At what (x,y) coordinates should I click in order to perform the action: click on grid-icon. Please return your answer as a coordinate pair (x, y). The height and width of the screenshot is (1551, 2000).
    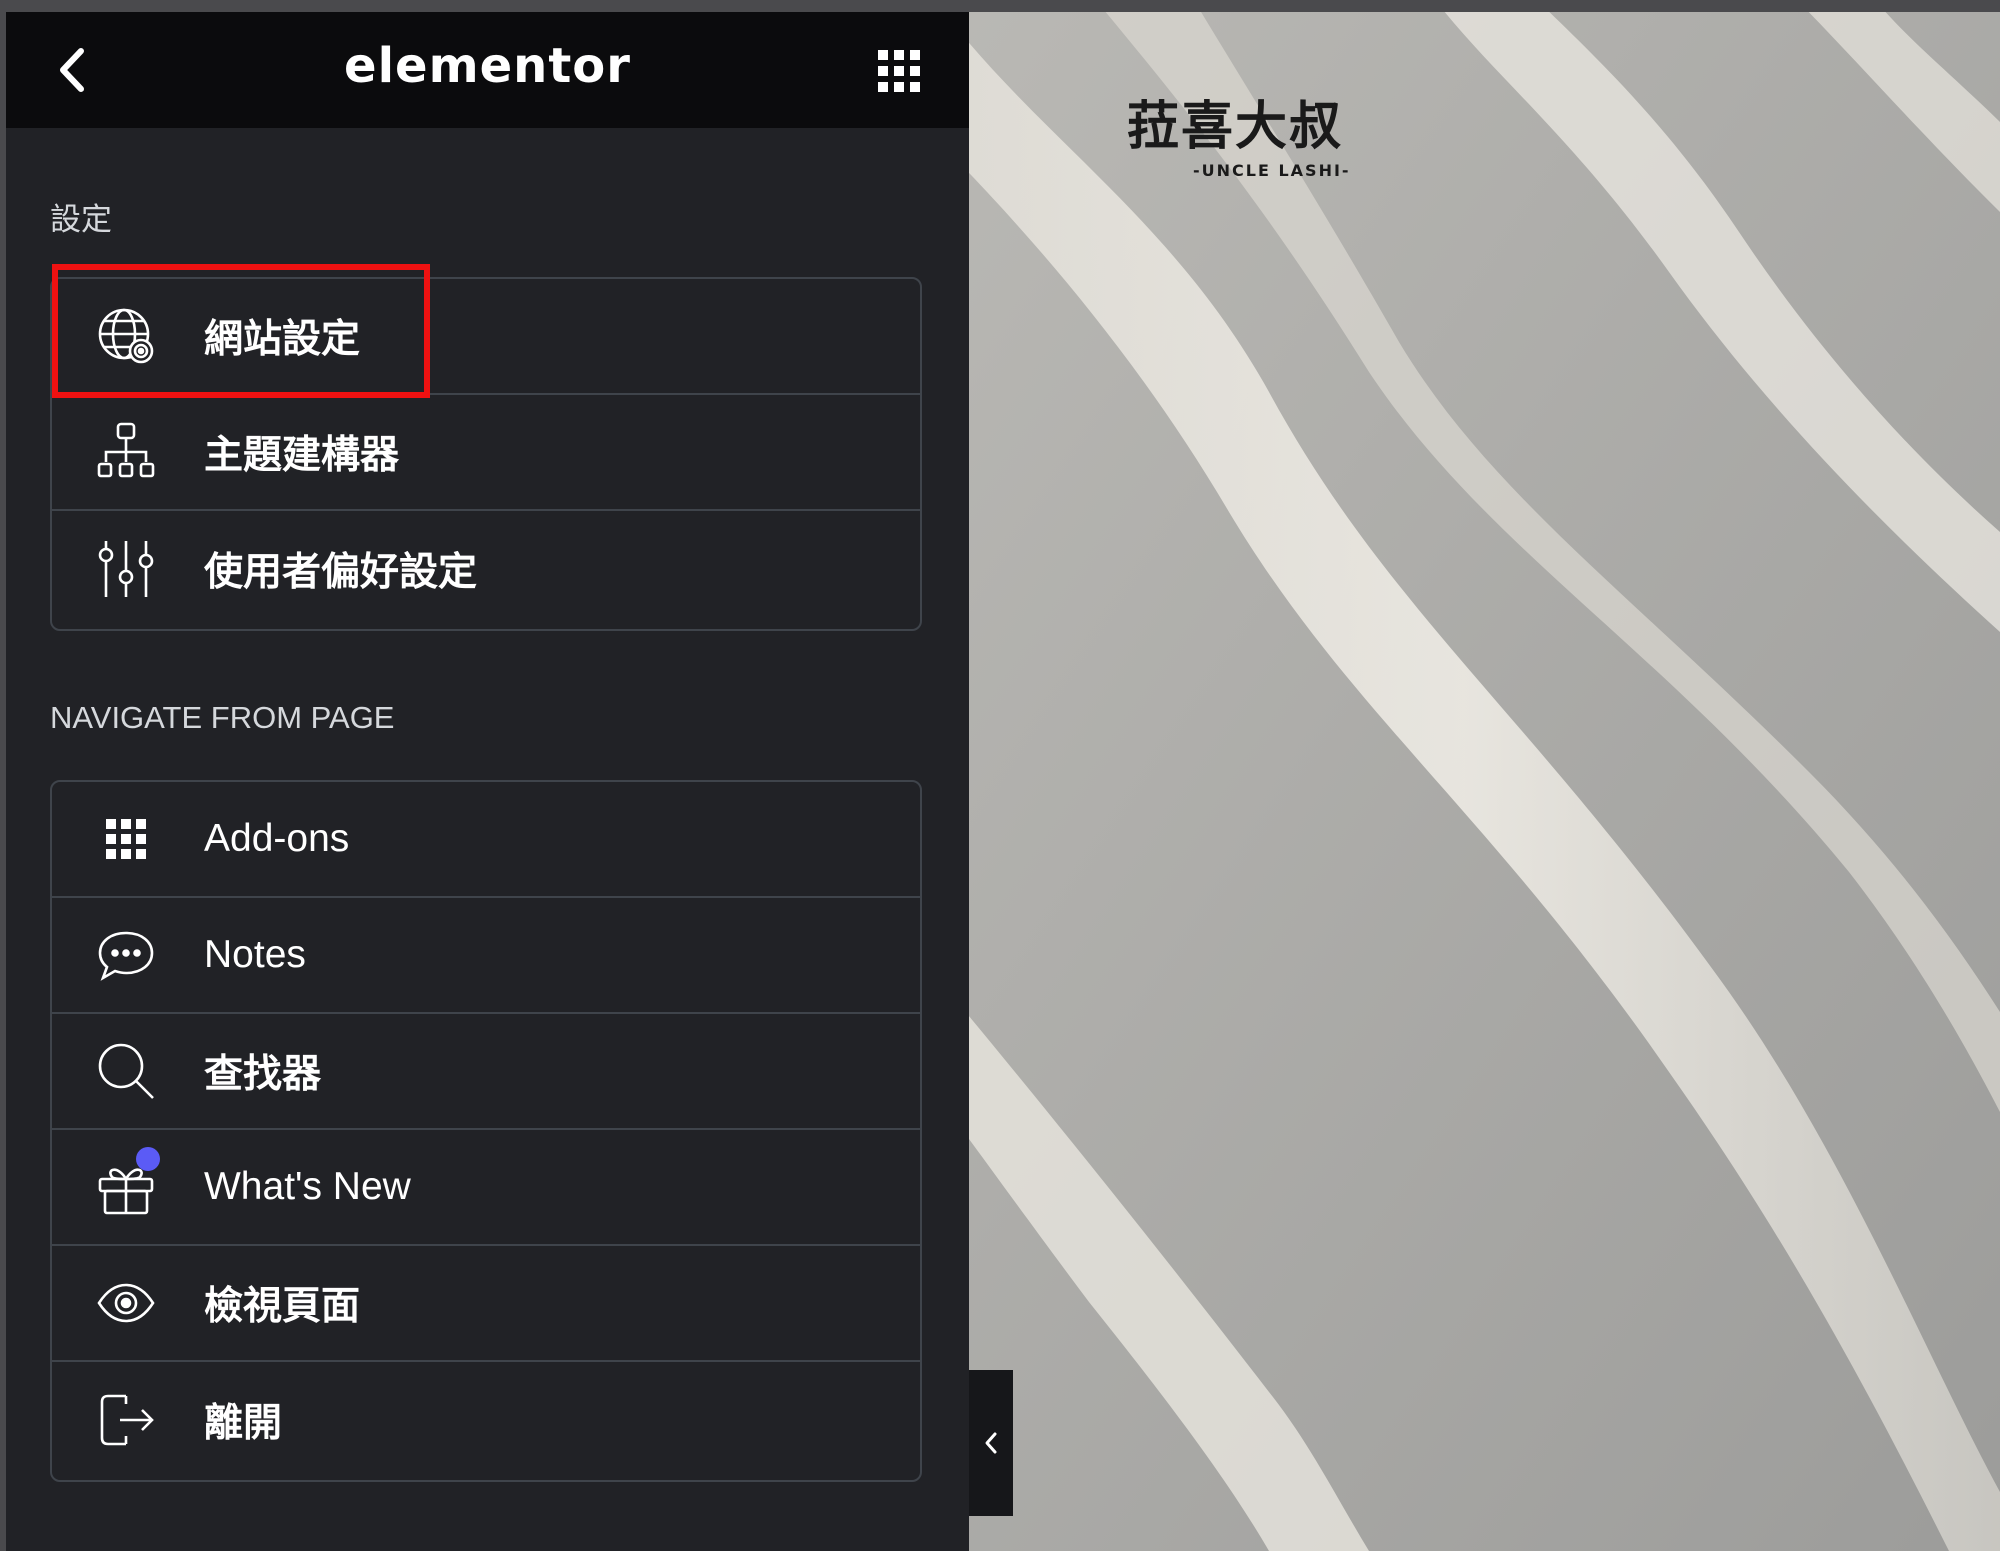
    Looking at the image, I should click on (126, 839).